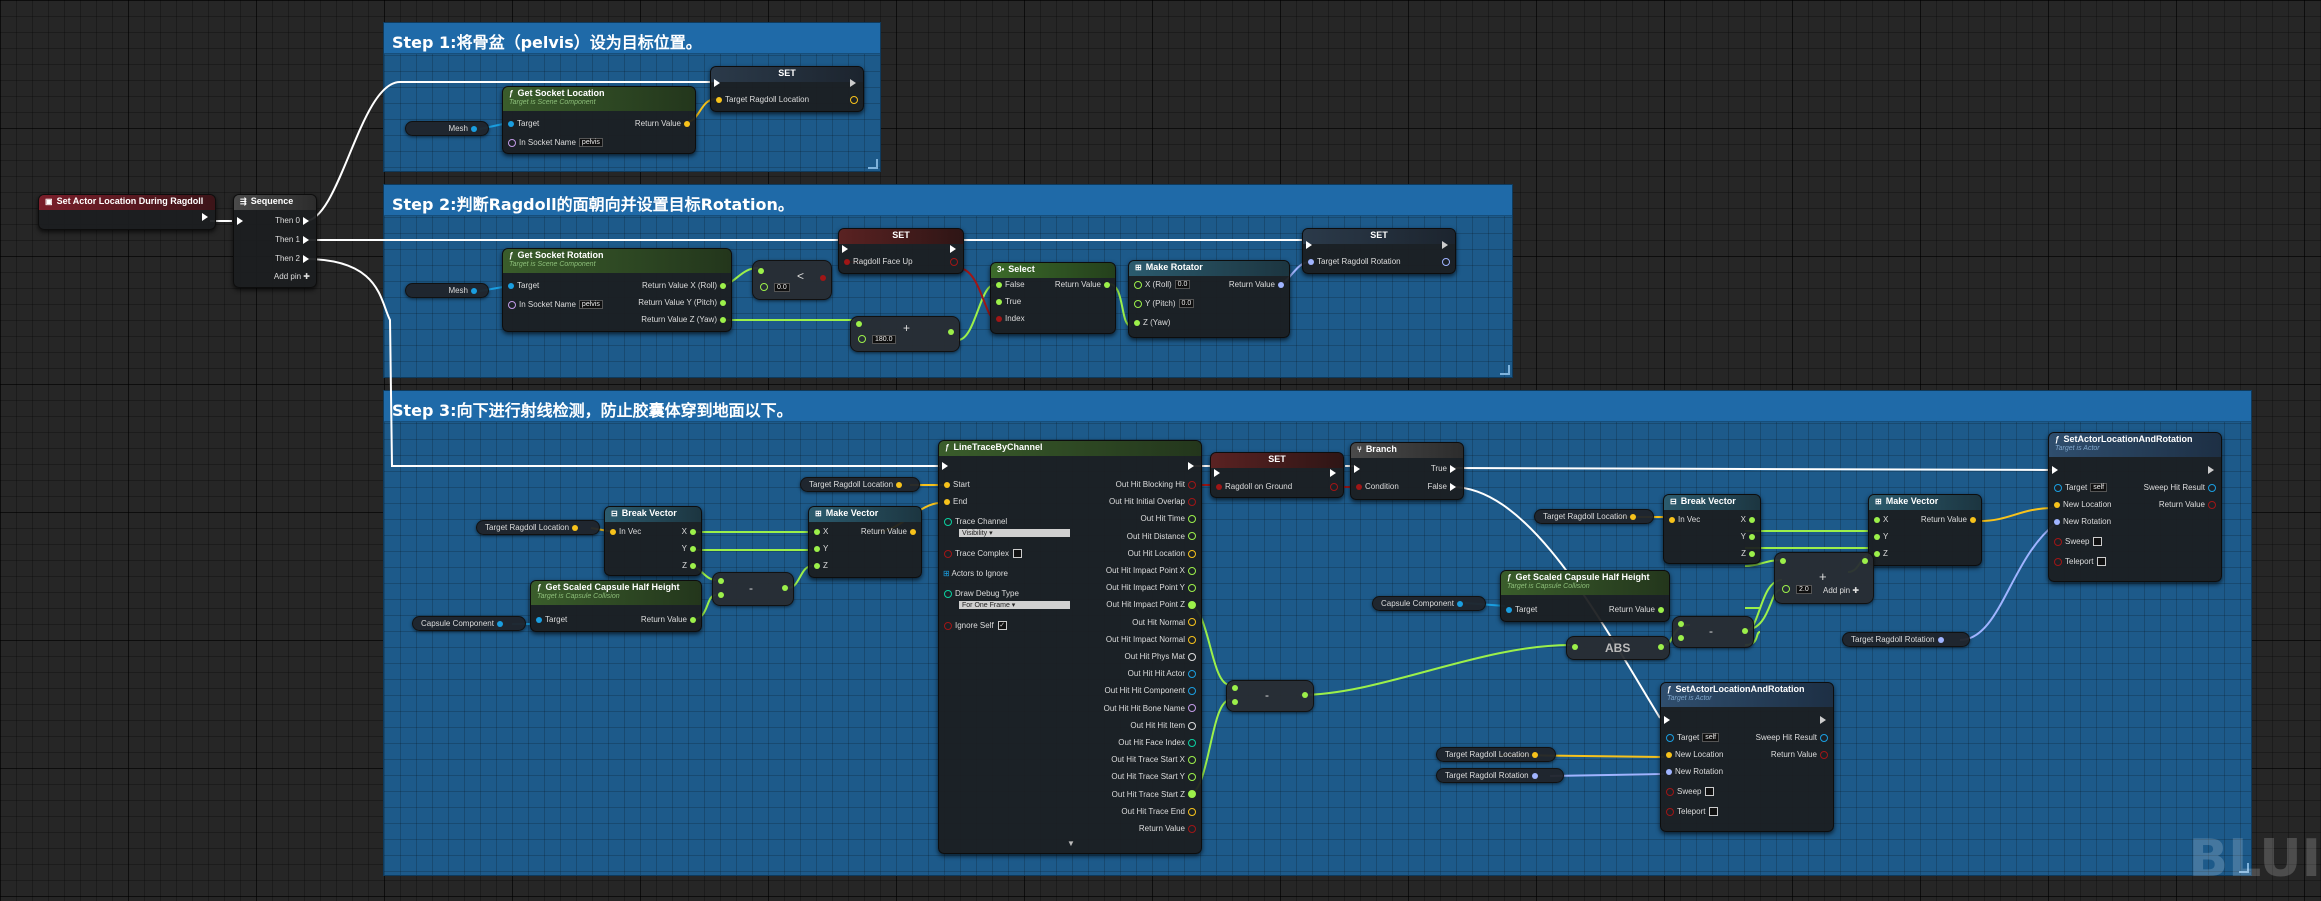  I want to click on sub-b-pin, so click(721, 595).